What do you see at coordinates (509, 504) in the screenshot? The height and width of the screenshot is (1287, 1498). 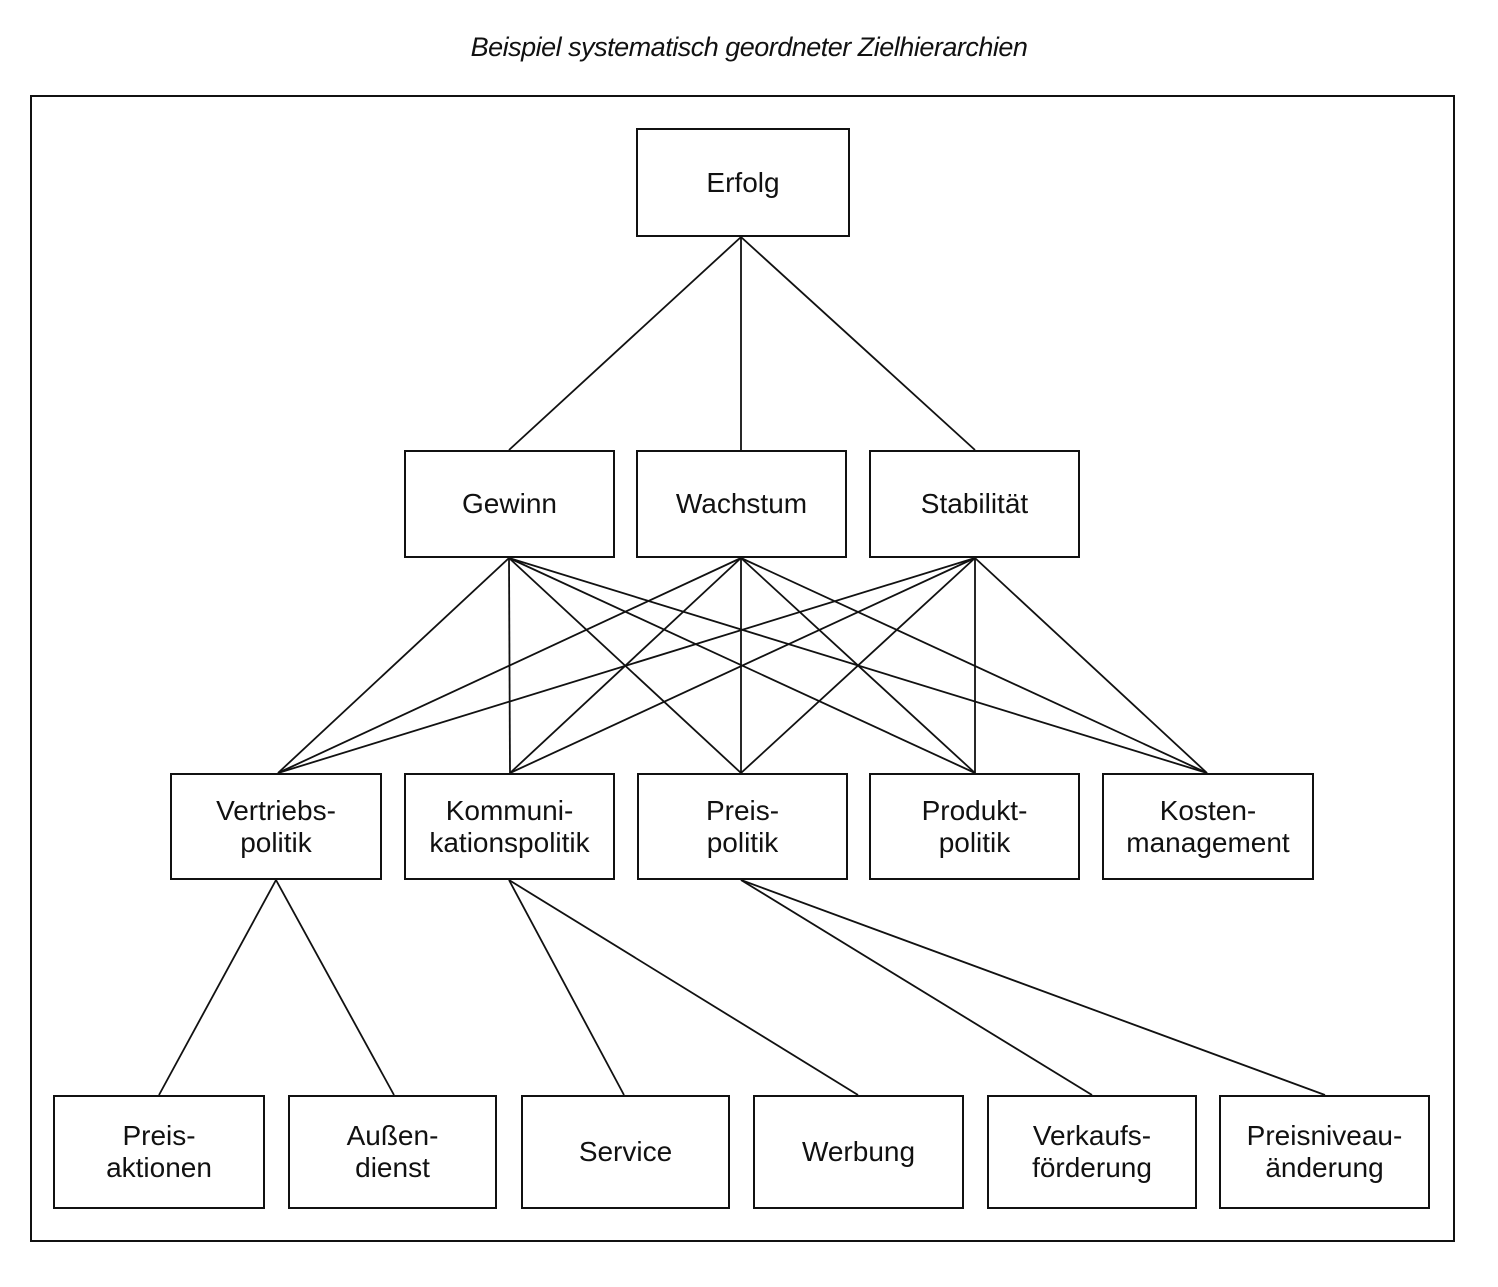 I see `node-gewinn: Gewinn` at bounding box center [509, 504].